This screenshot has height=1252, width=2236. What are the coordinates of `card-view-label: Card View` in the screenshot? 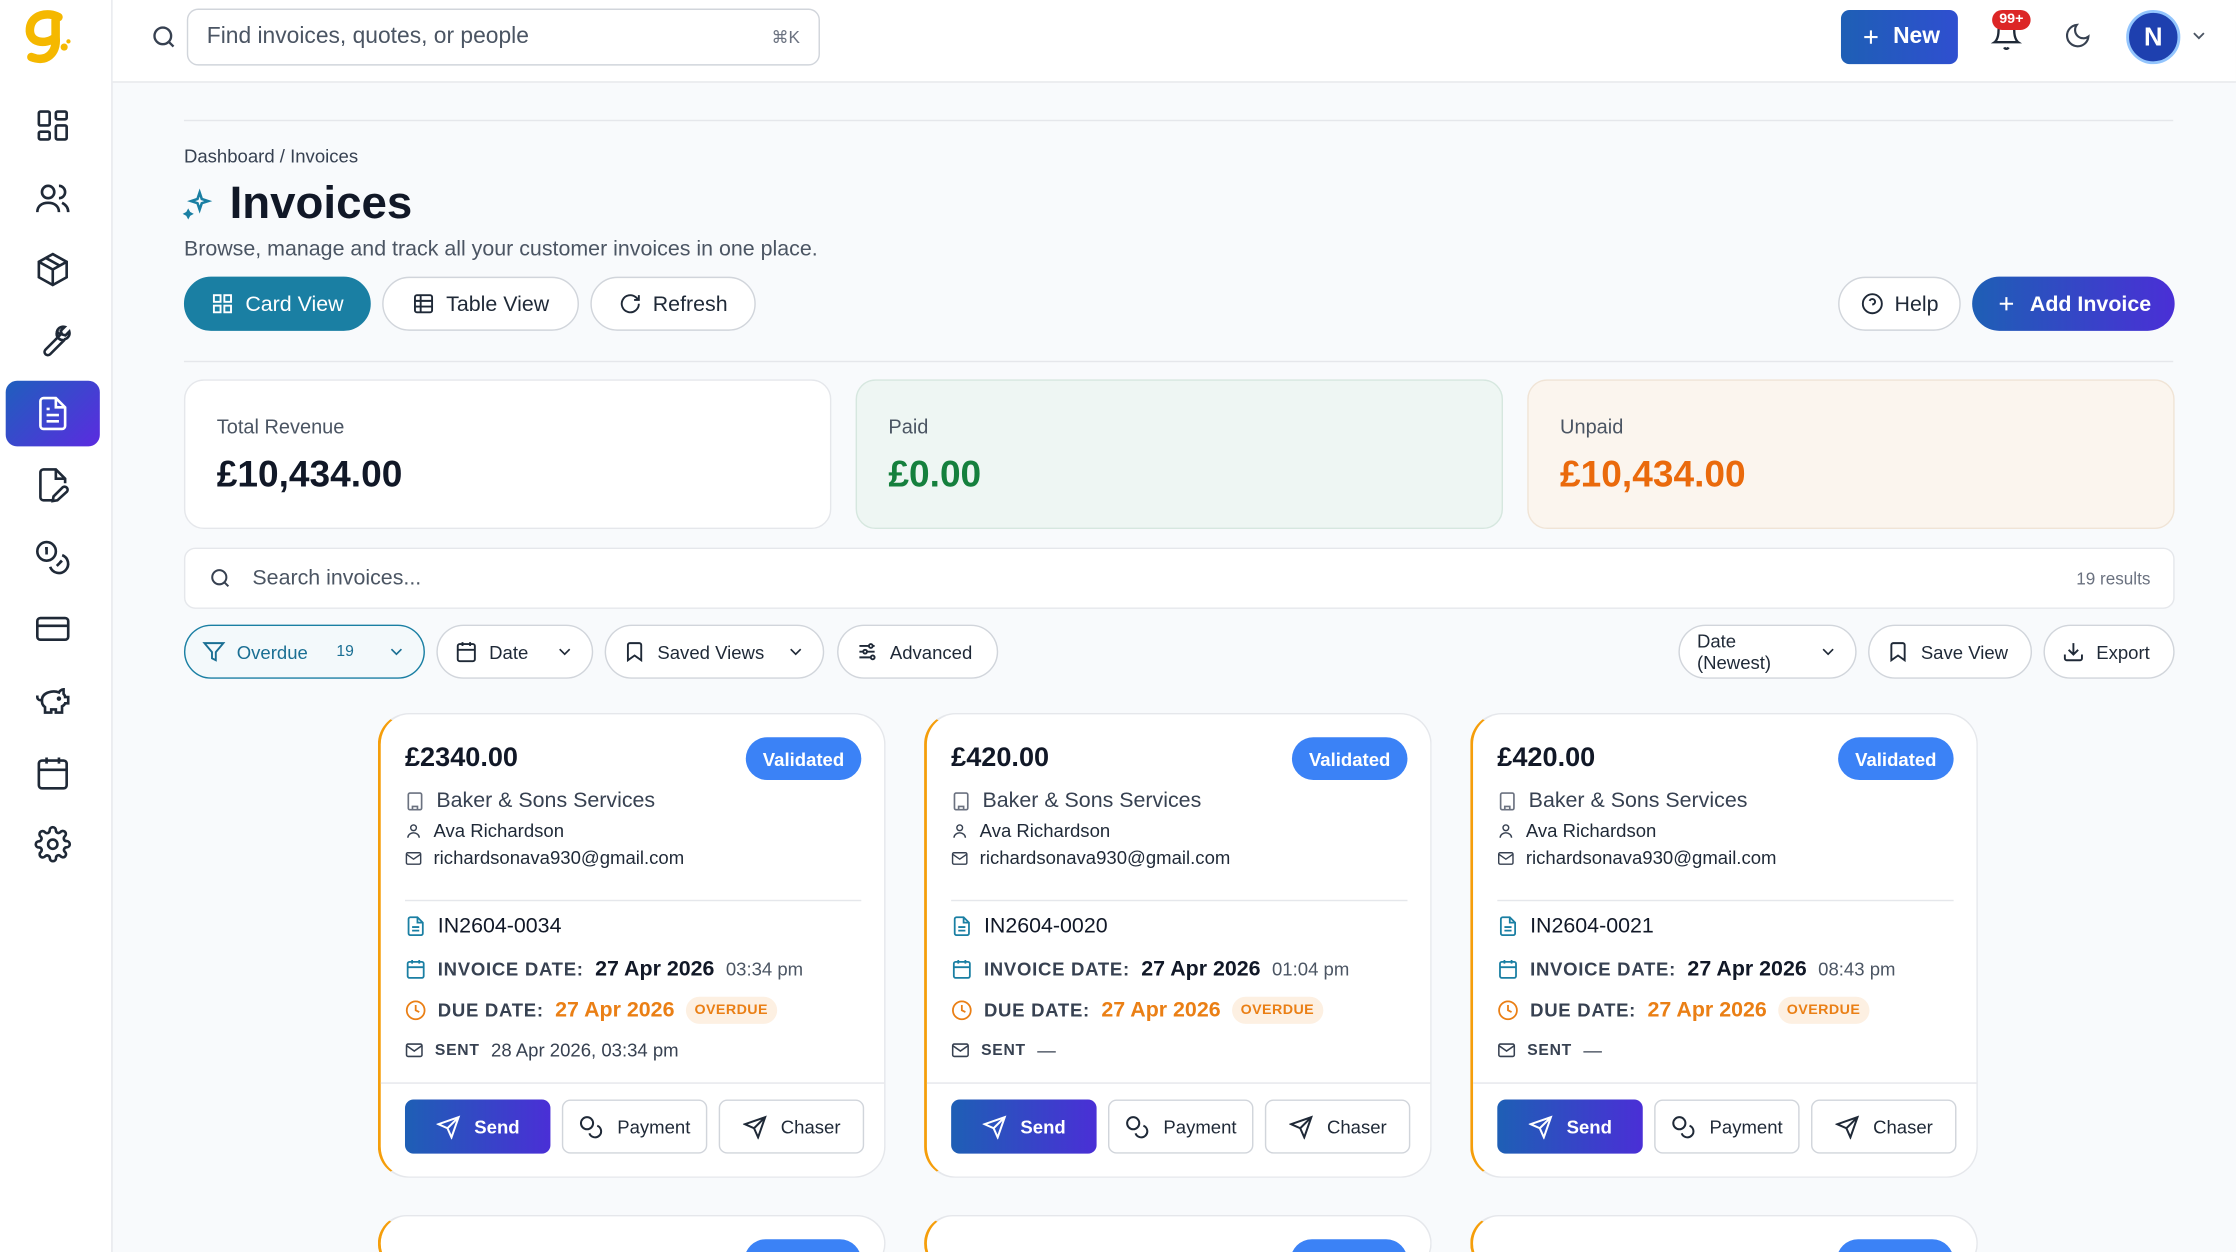 It's located at (294, 303).